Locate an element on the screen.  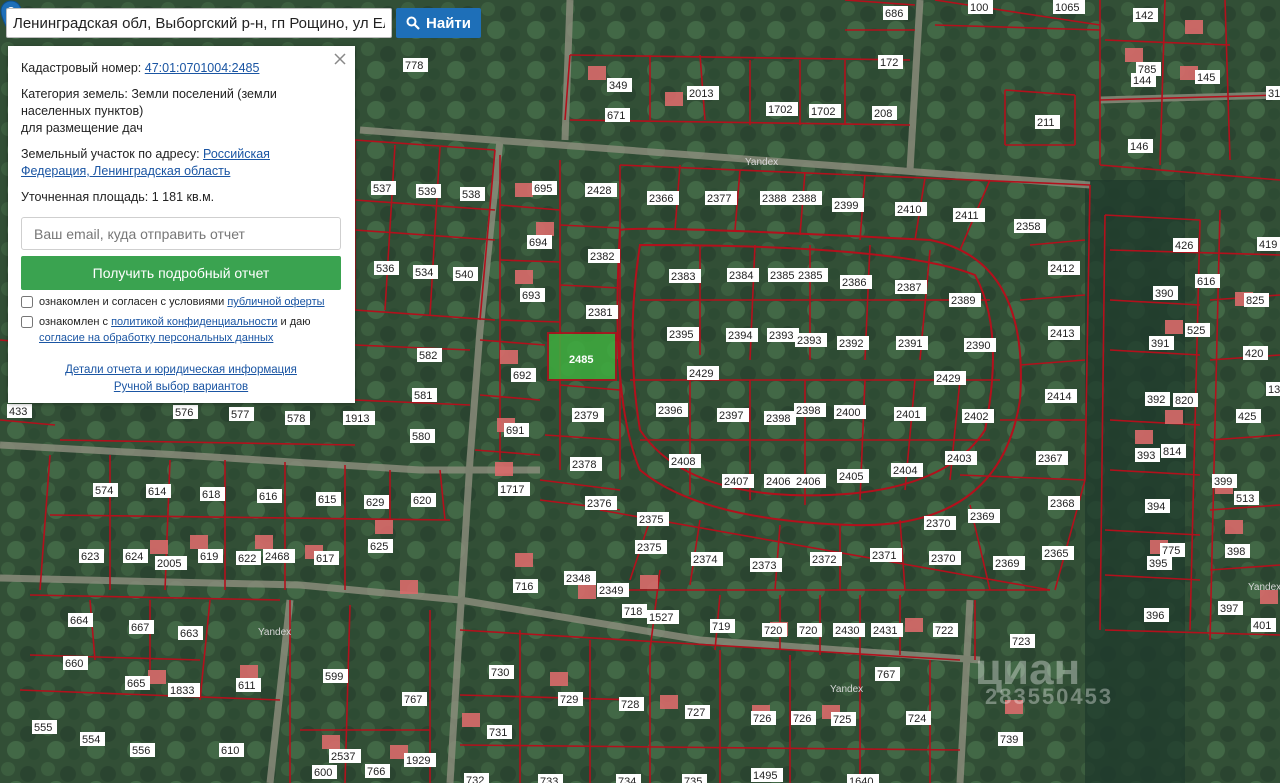
parcel-number-label: 2386 is located at coordinates (856, 282).